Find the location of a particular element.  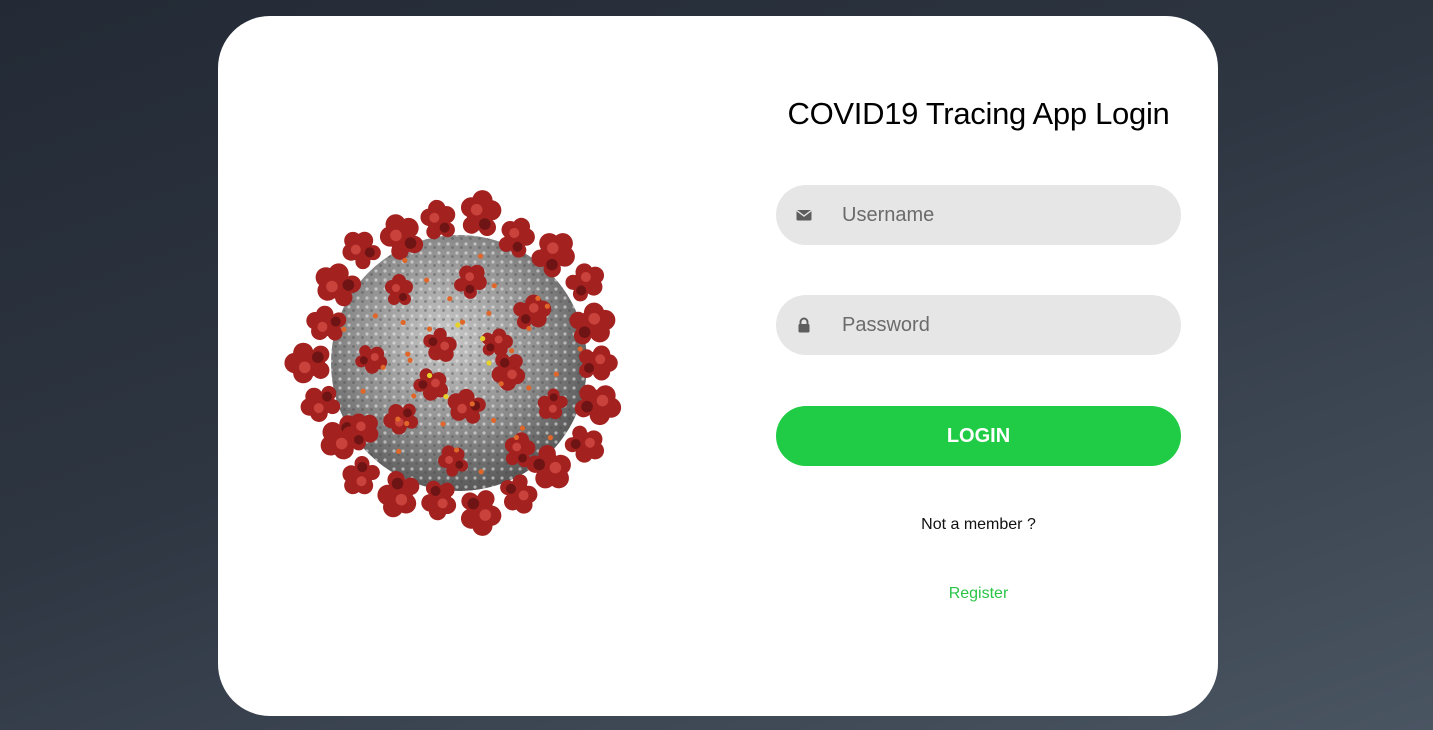

password-field is located at coordinates (978, 325).